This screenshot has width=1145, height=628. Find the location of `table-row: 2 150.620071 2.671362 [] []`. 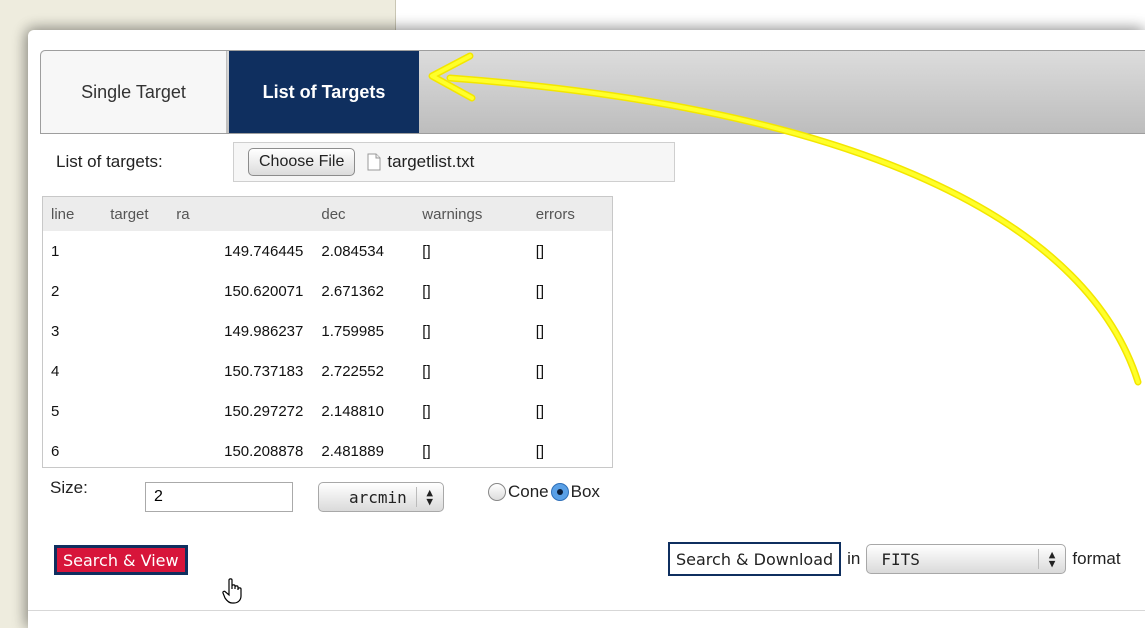

table-row: 2 150.620071 2.671362 [] [] is located at coordinates (327, 291).